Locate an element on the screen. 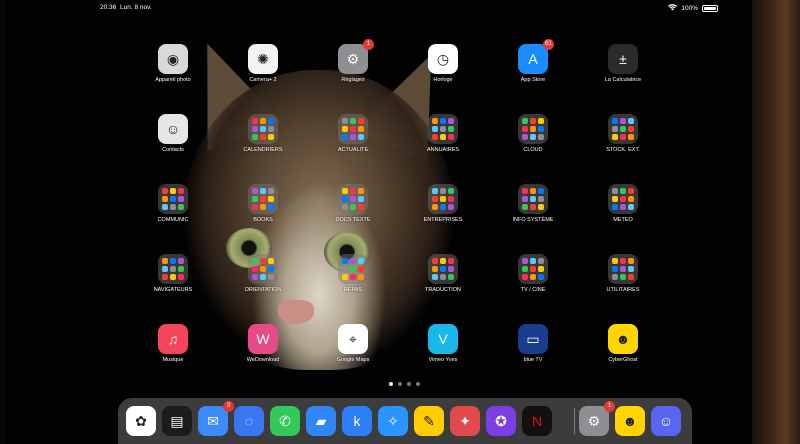  mail-icon: ✉ 3 is located at coordinates (216, 418).